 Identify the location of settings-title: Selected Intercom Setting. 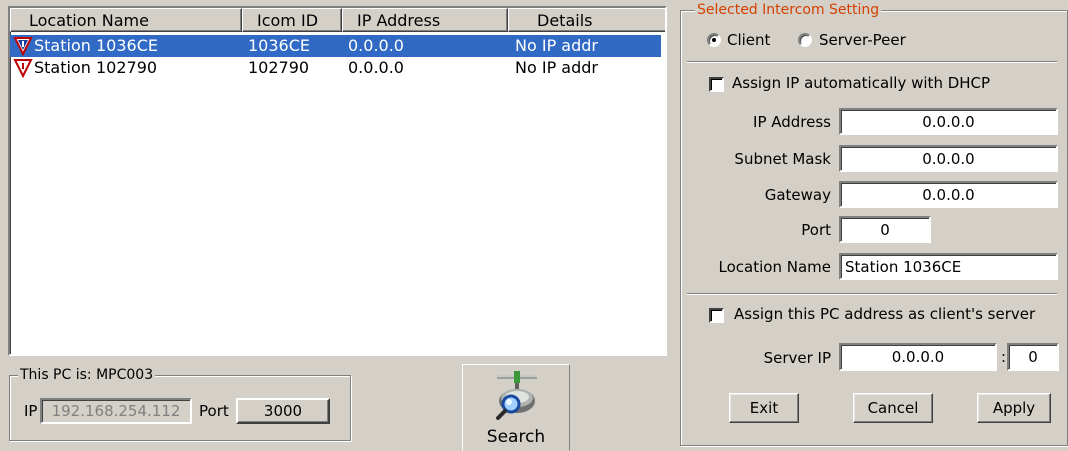
(788, 10).